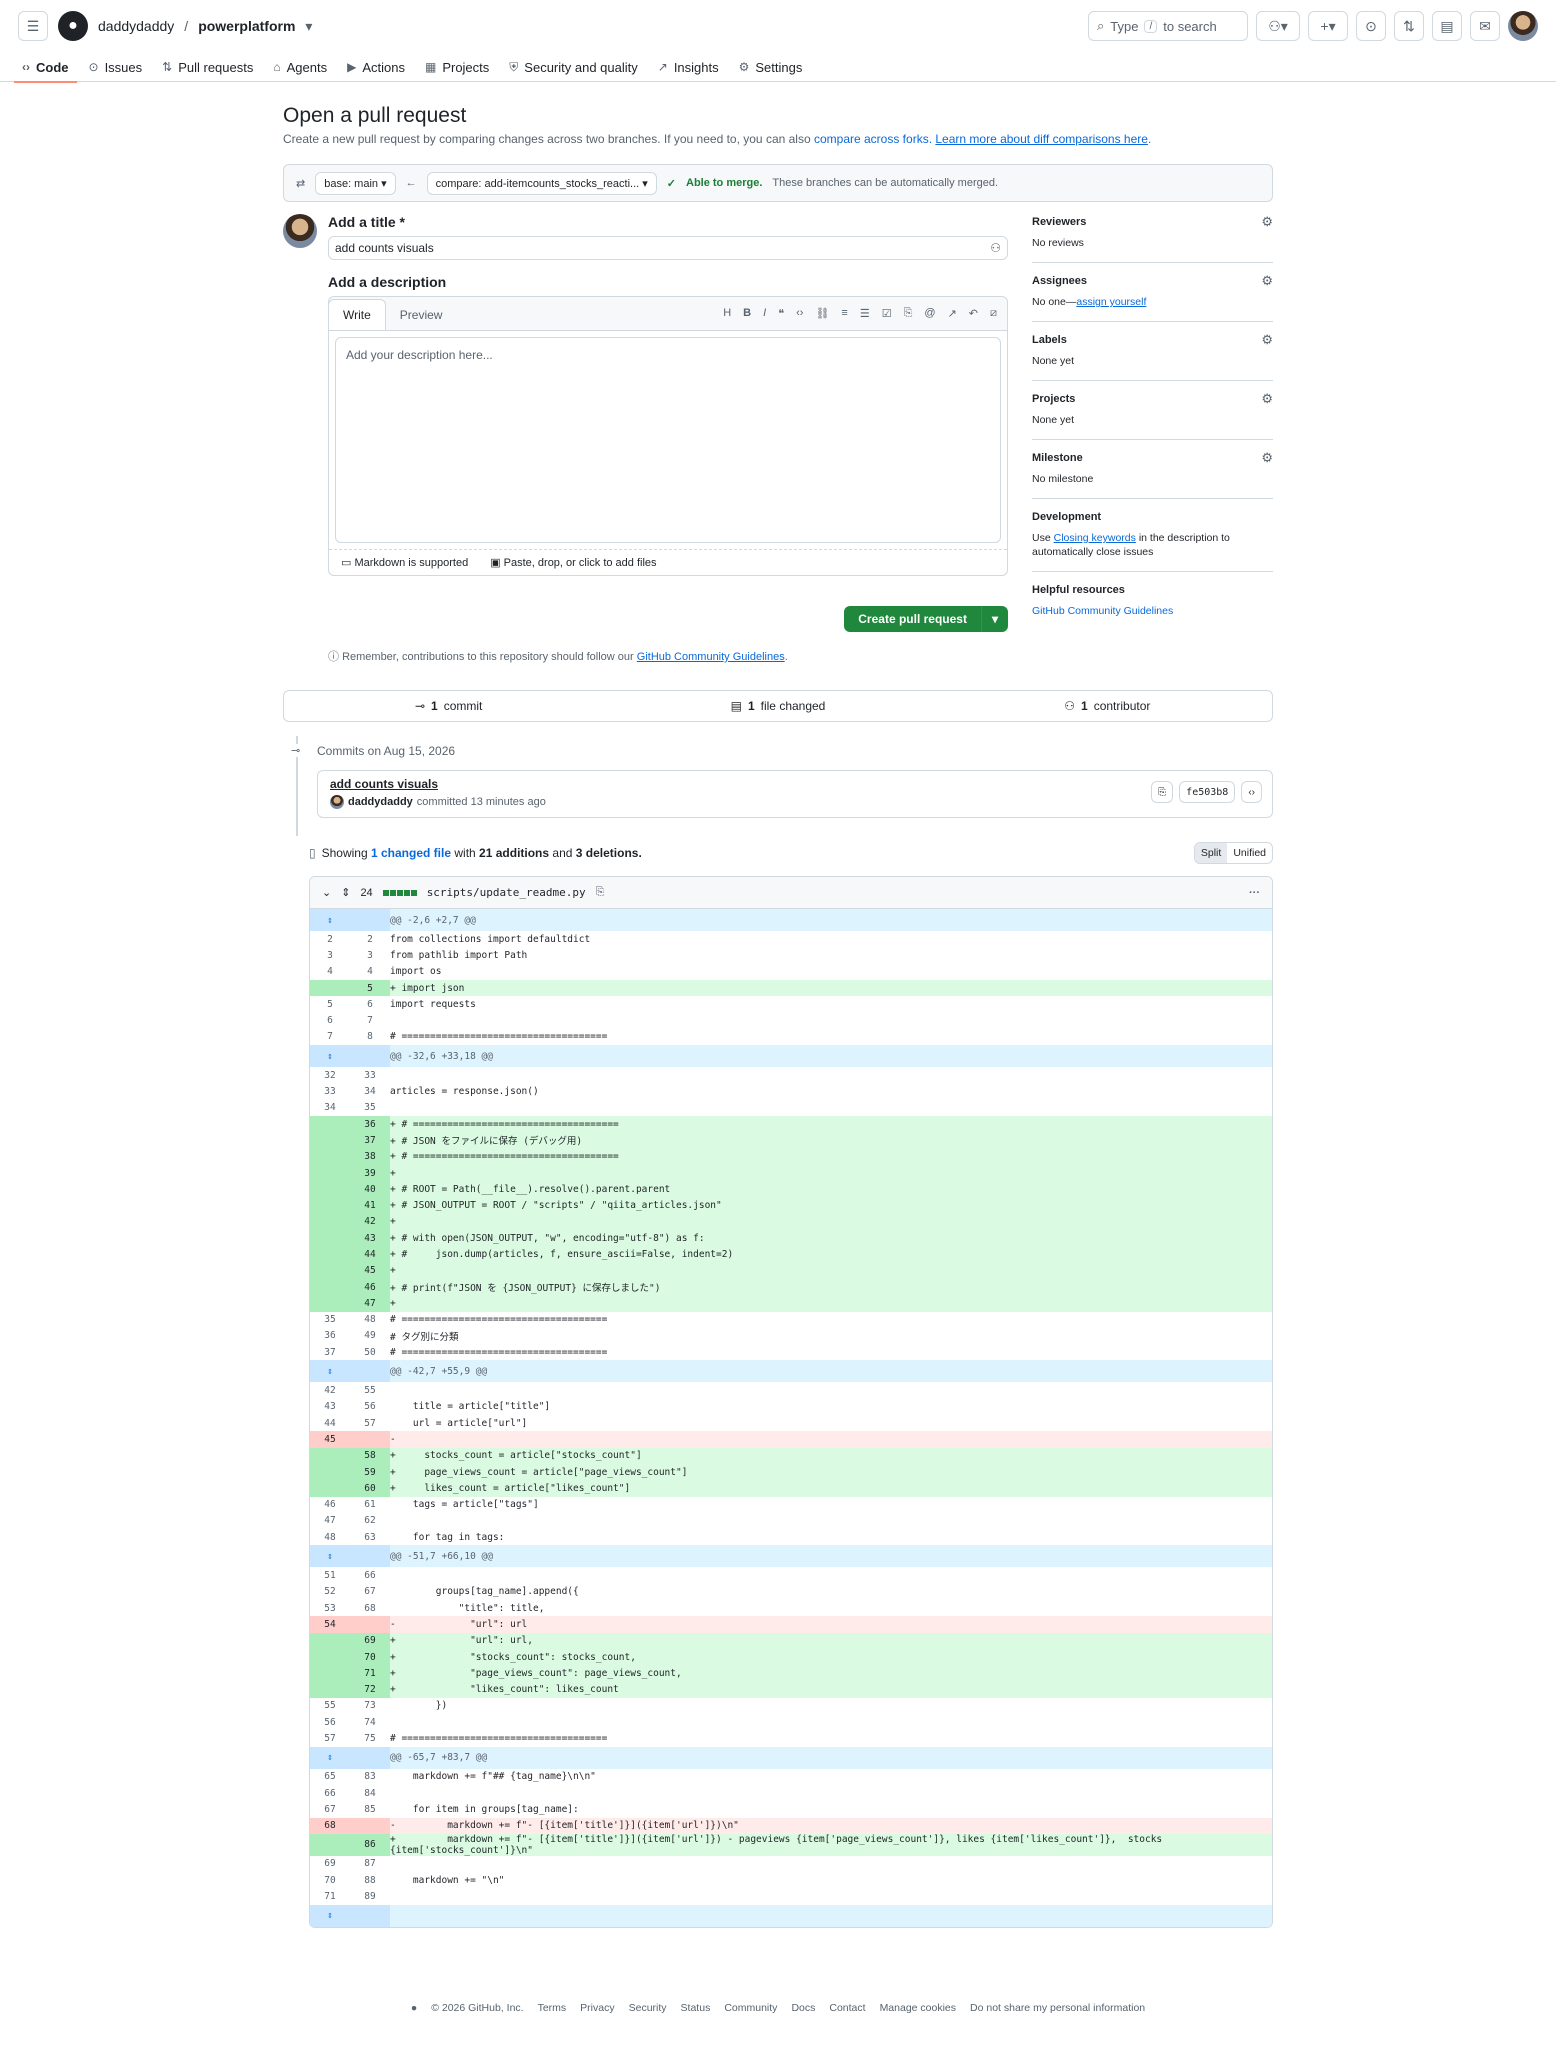  Describe the element at coordinates (350, 1793) in the screenshot. I see `diff-line: 66 84` at that location.